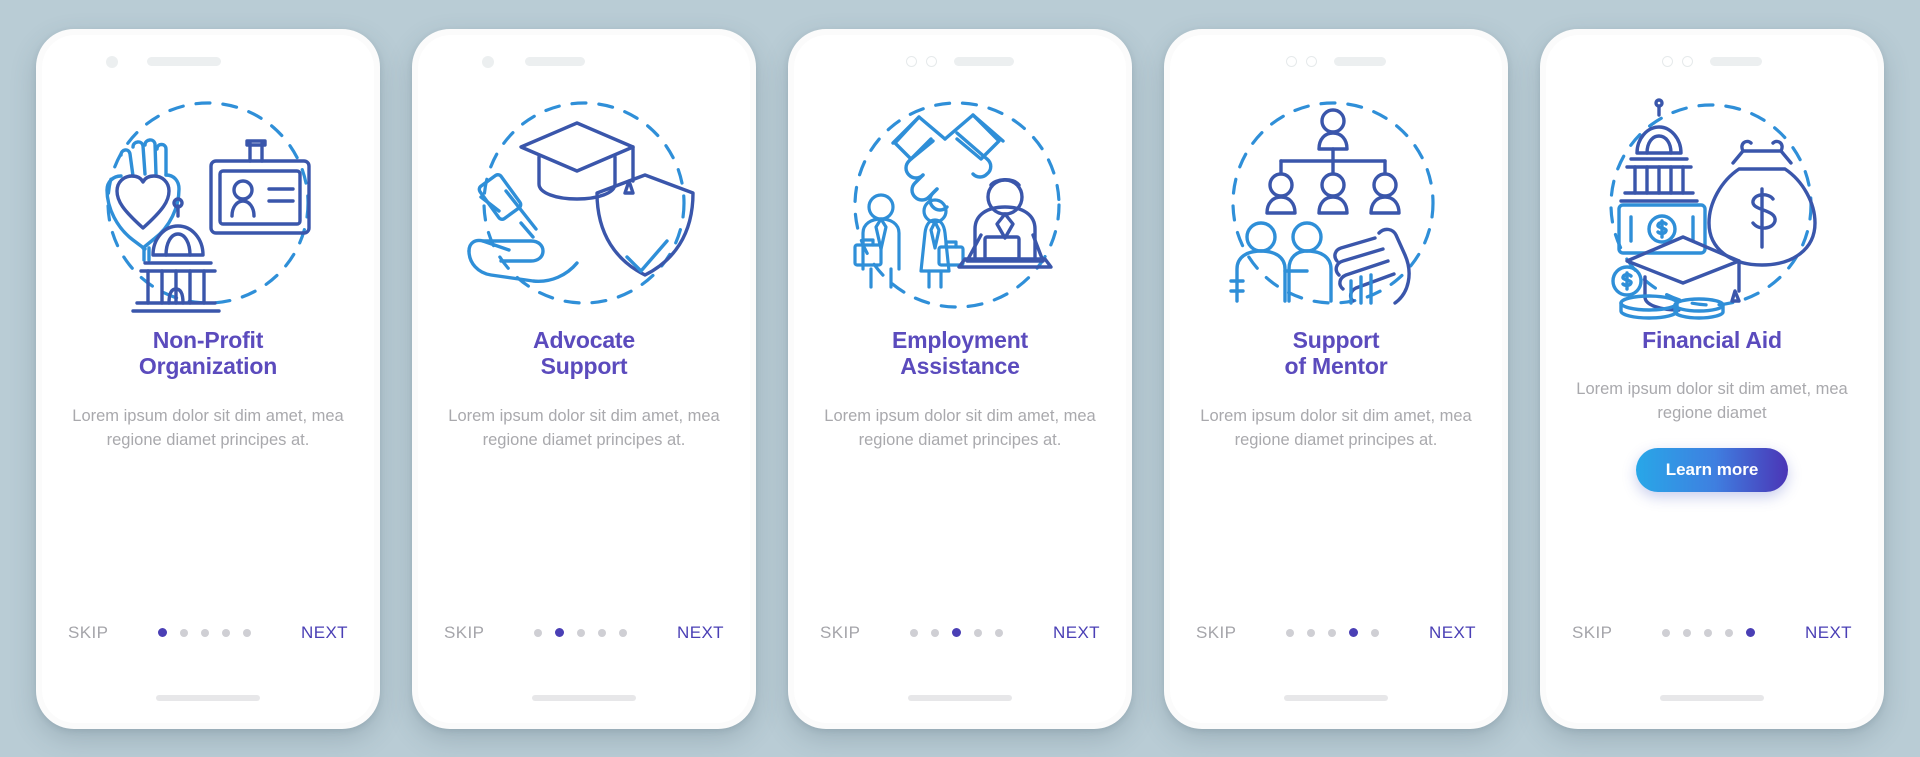 This screenshot has width=1920, height=757. Describe the element at coordinates (208, 366) in the screenshot. I see `page-title-line-2: Organization` at that location.